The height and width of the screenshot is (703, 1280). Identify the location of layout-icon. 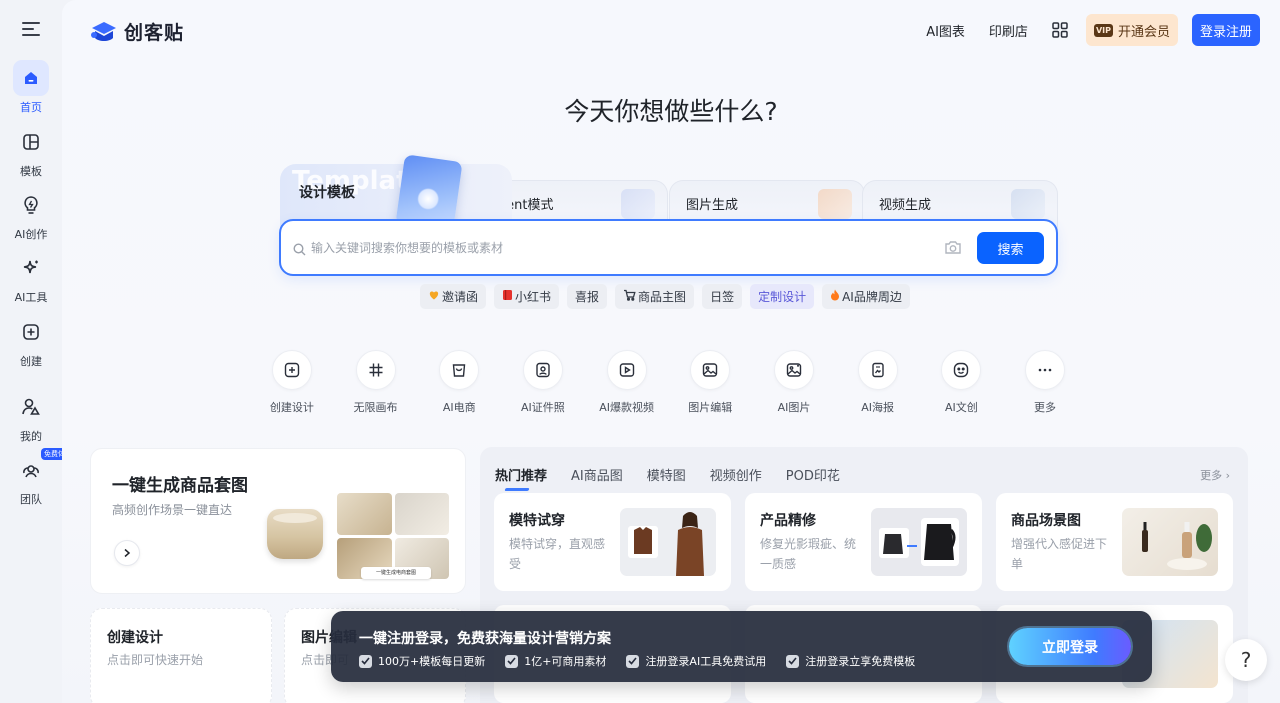
(31, 142).